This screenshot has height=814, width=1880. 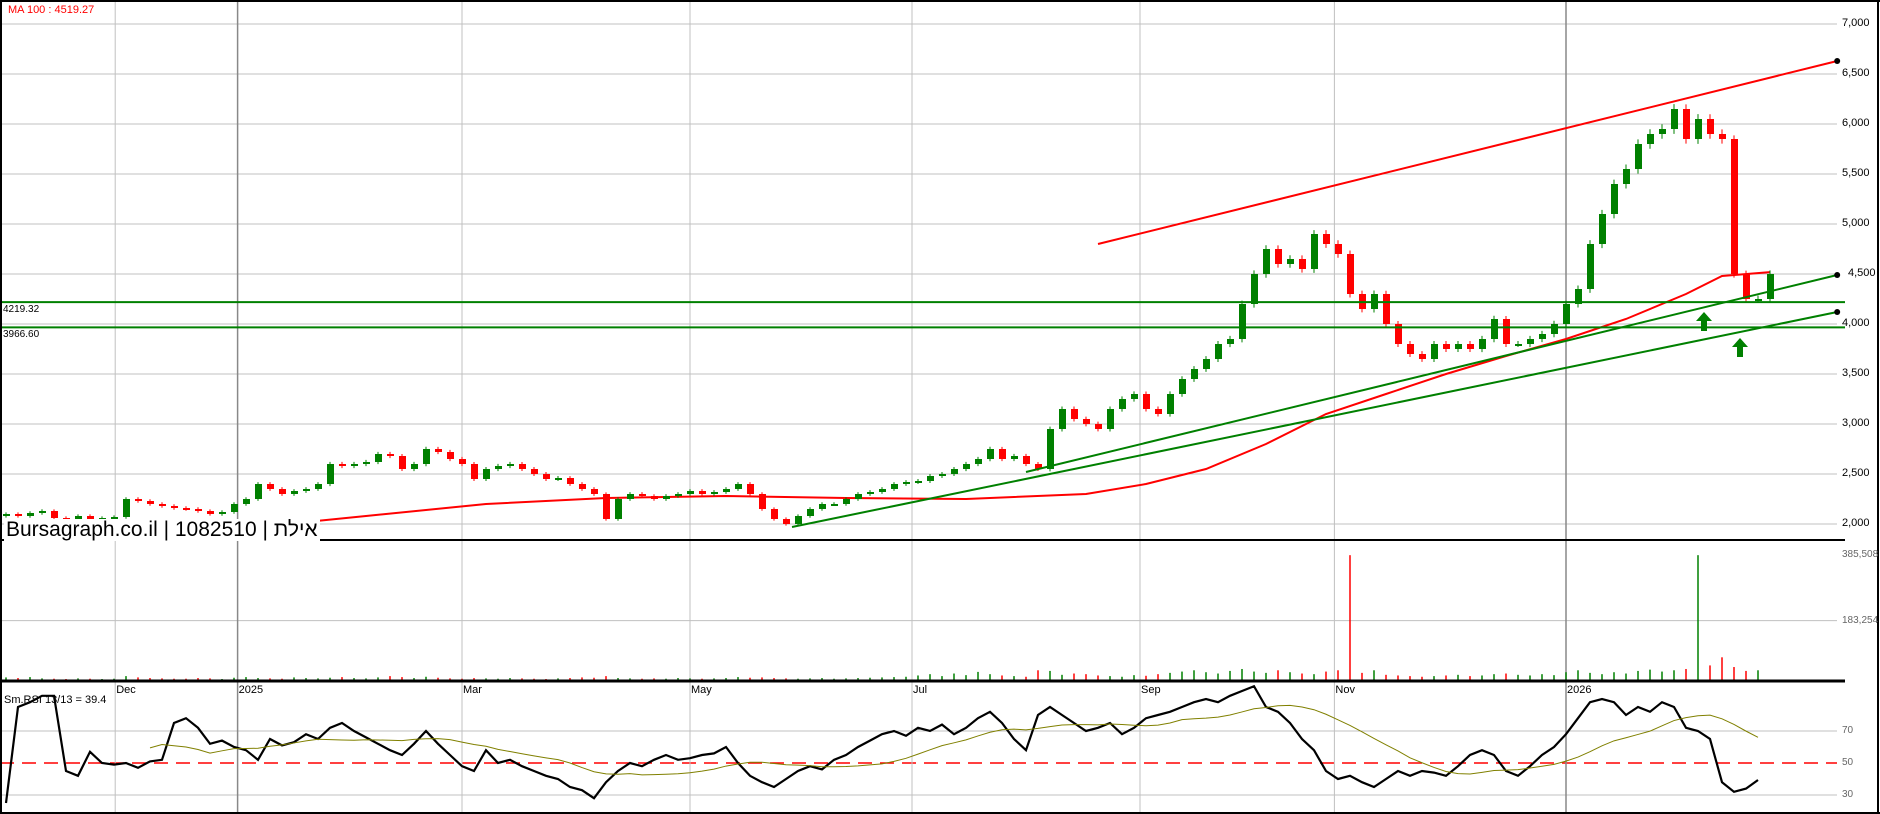 I want to click on price-tick-label: 4,500, so click(x=1862, y=273).